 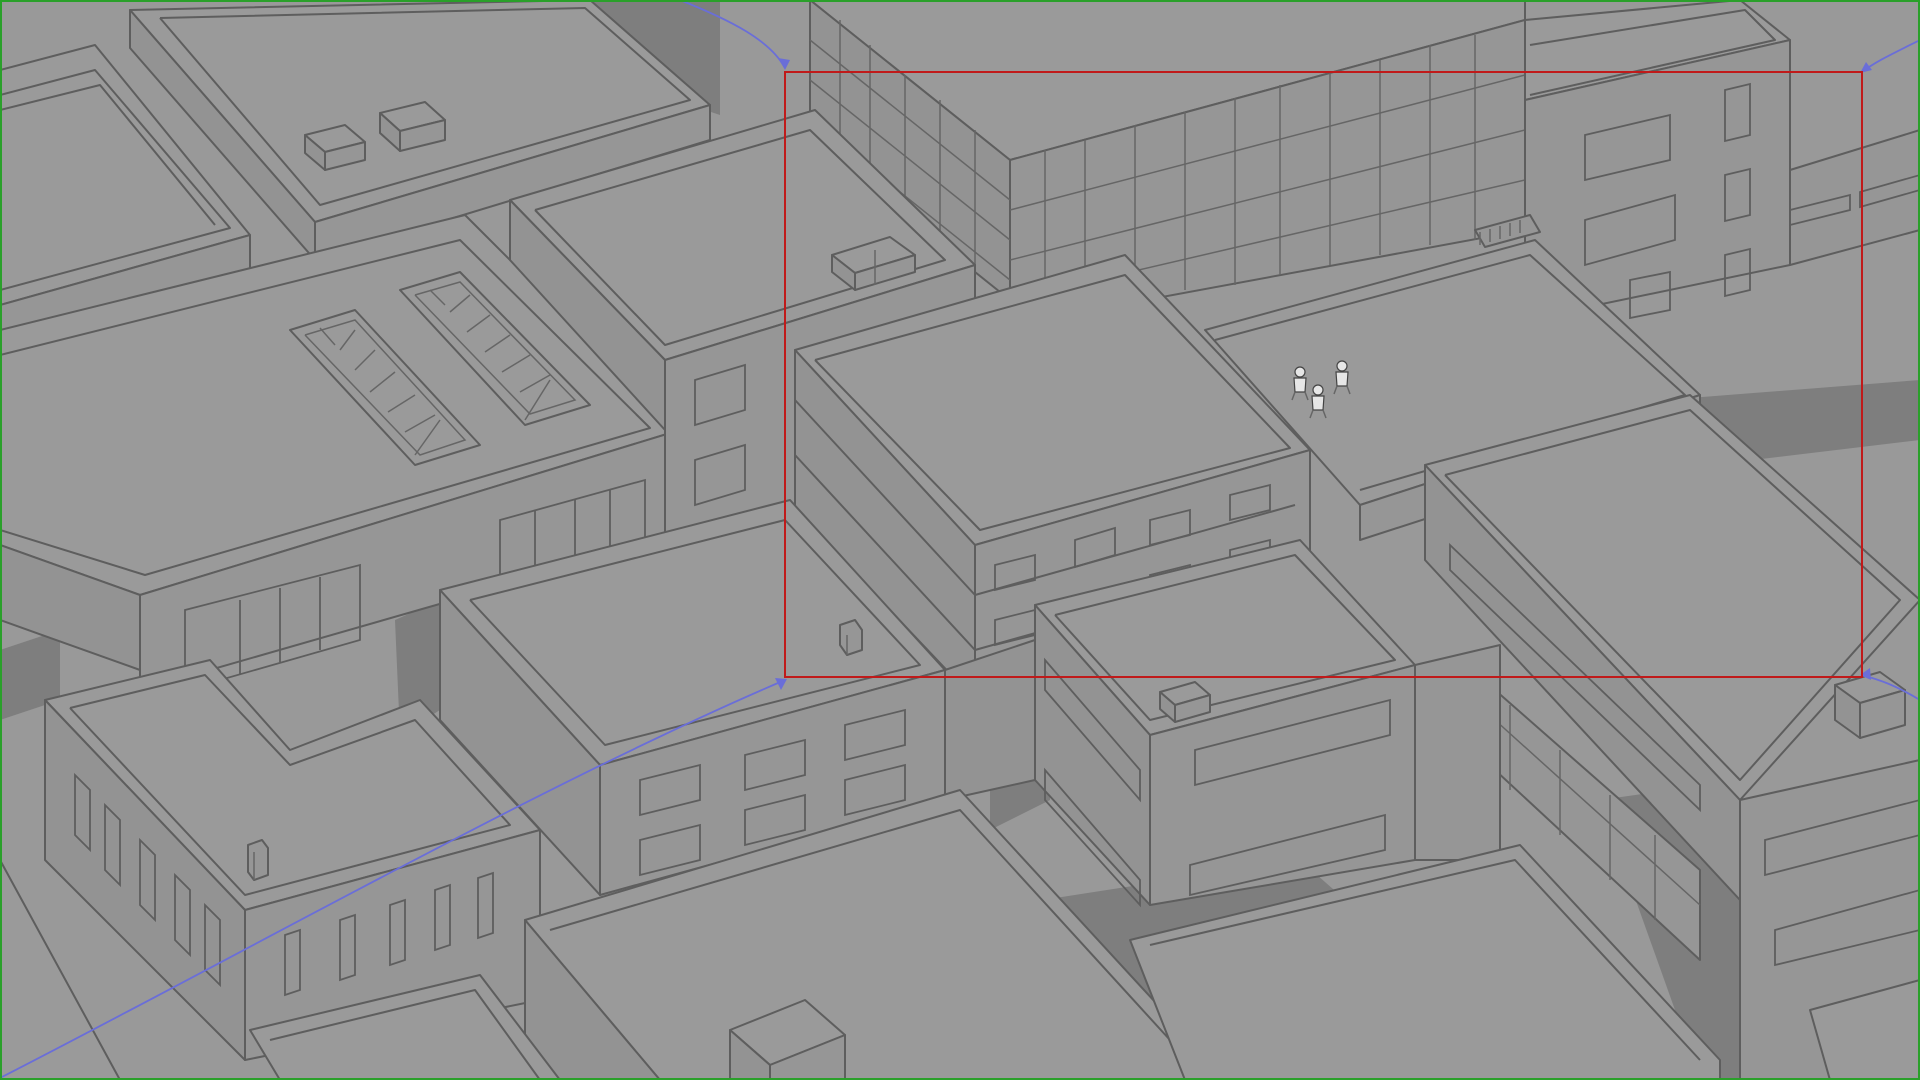 I want to click on chimney, so click(x=258, y=860).